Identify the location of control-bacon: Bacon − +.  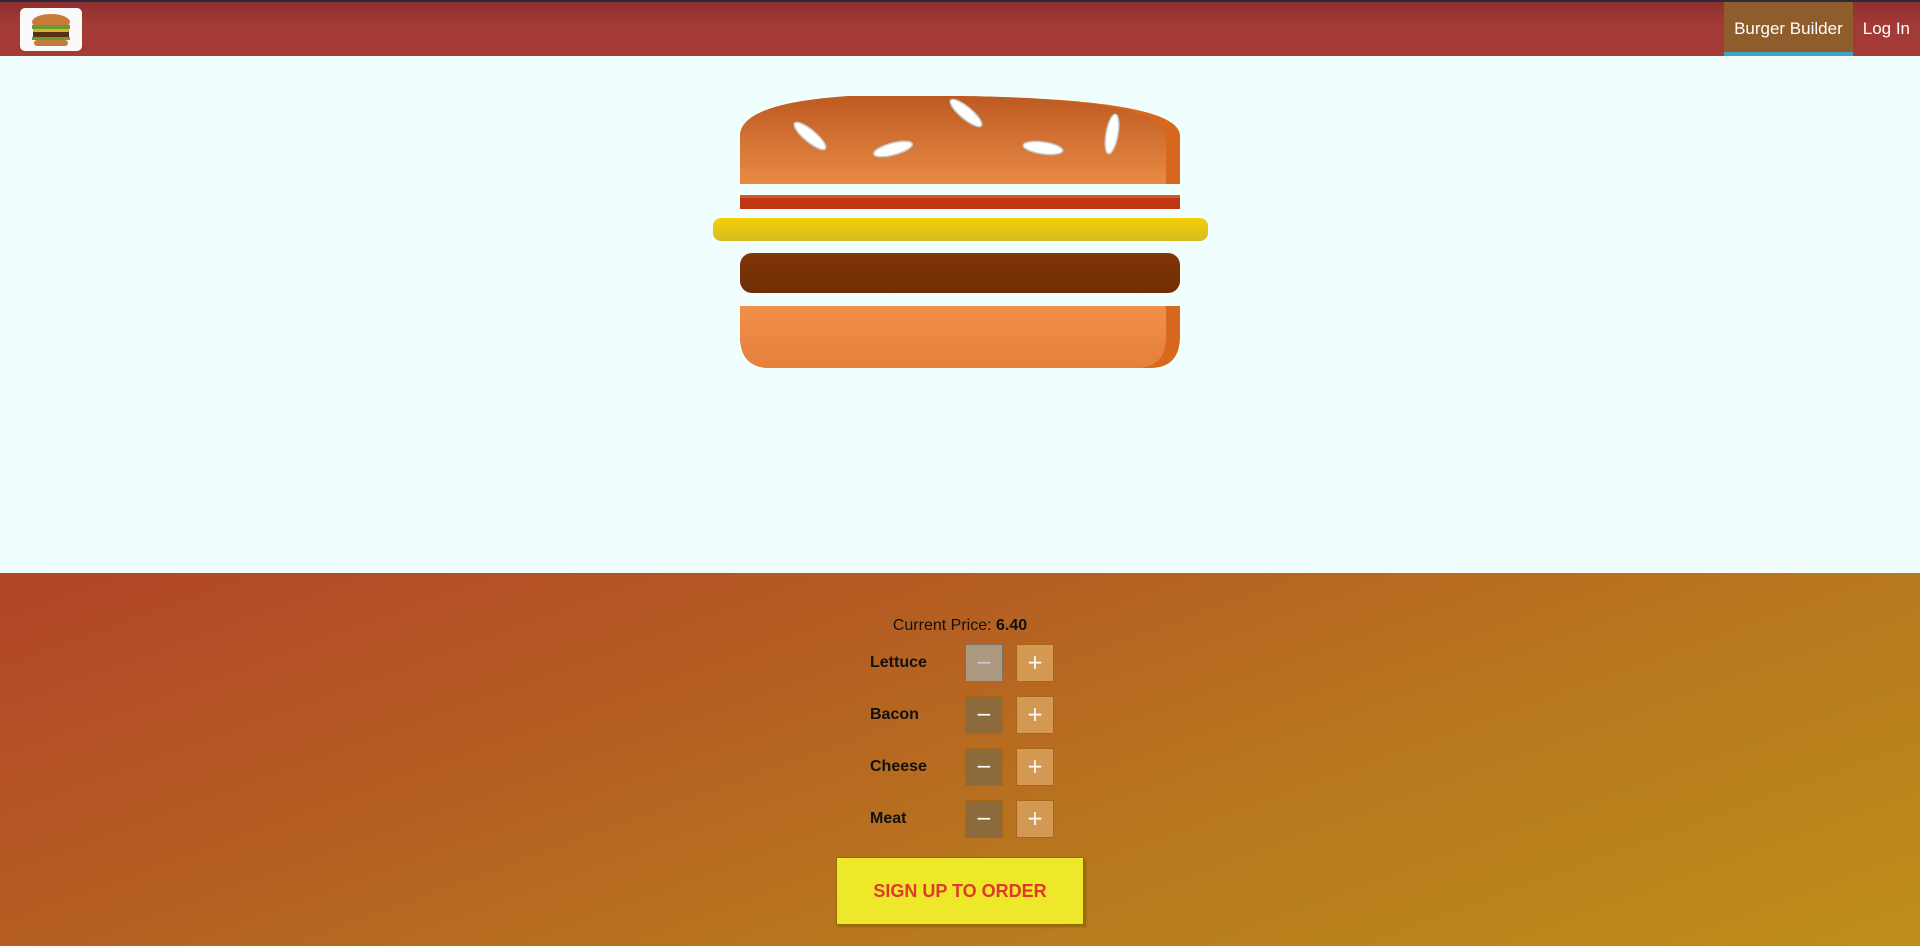
(970, 716).